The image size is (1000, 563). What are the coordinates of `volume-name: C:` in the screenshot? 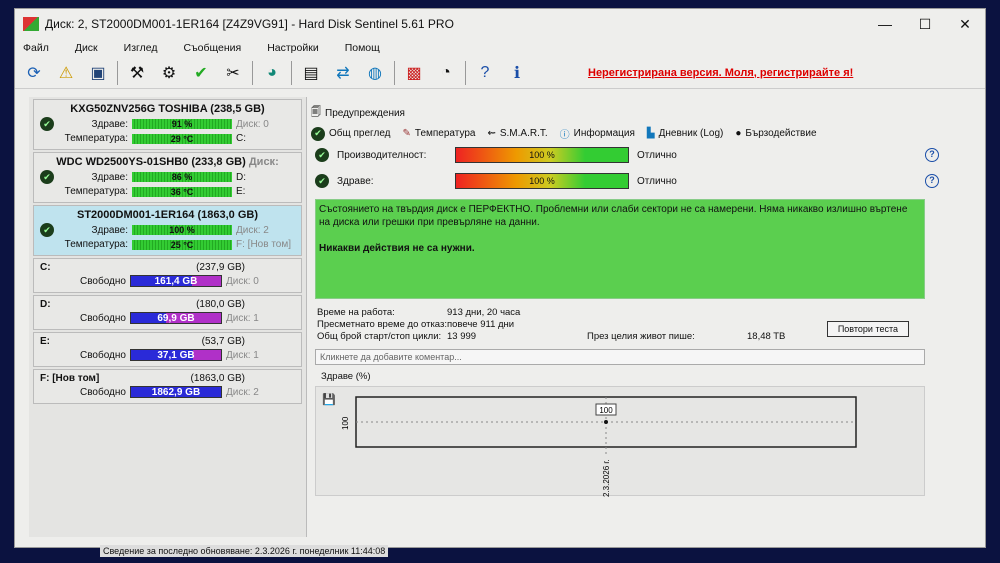 It's located at (45, 267).